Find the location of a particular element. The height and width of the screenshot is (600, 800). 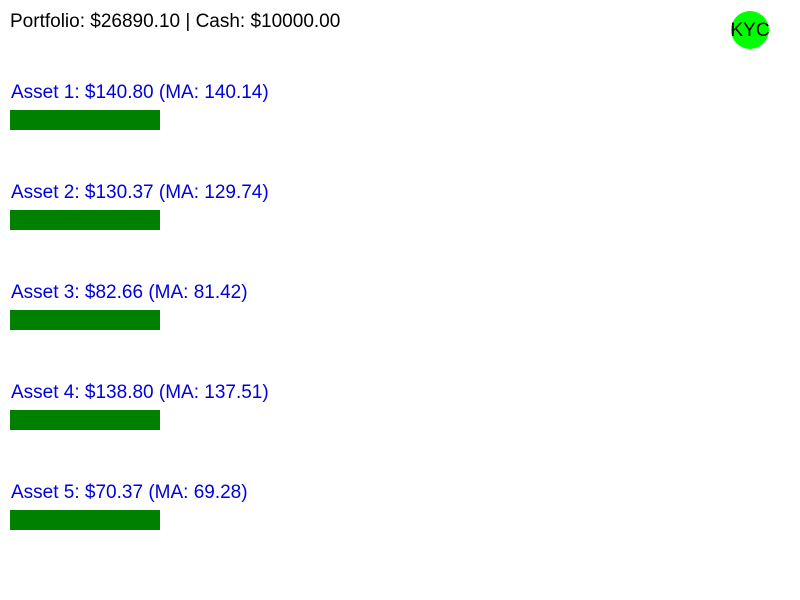

asset-item-3: Asset 3: $82.66 (MA: 81.42) is located at coordinates (210, 322).